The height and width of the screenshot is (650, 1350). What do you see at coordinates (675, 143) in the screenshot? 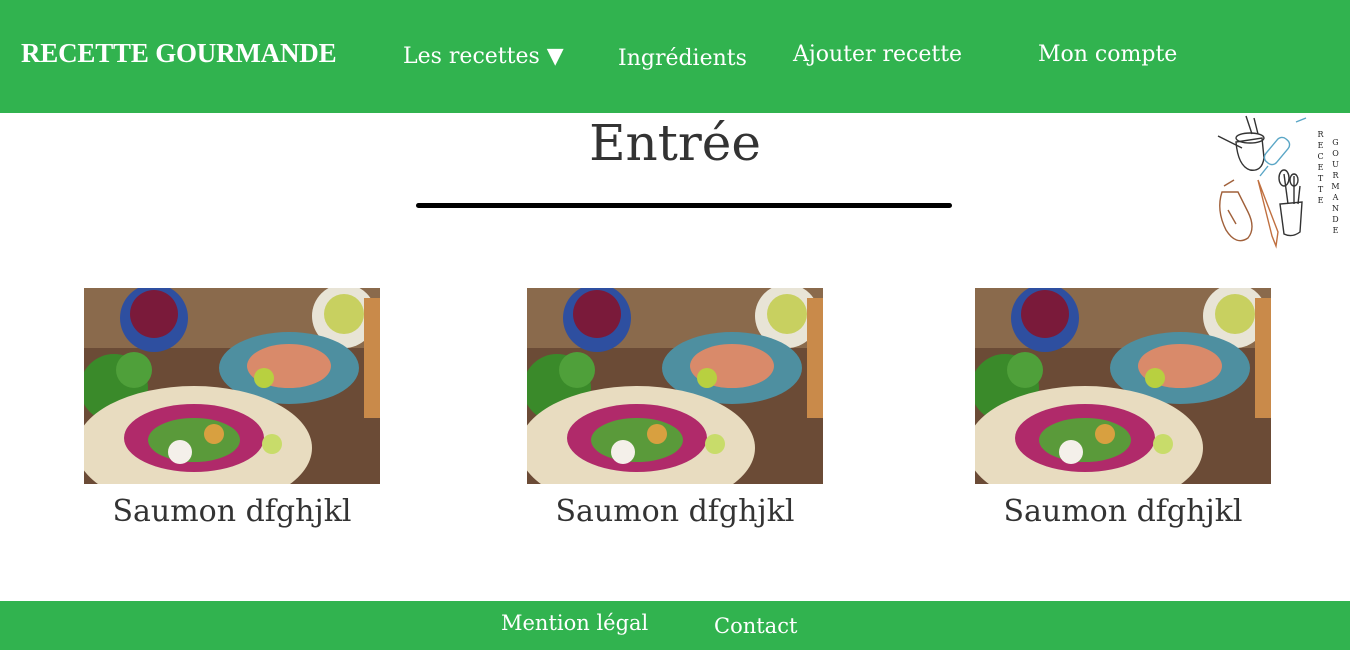
I see `page-title: Entrée` at bounding box center [675, 143].